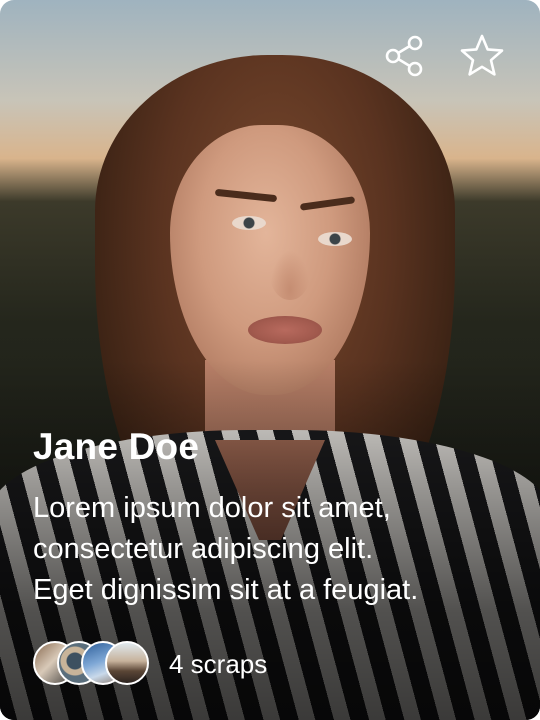 The height and width of the screenshot is (720, 540). I want to click on favorite-button, so click(482, 56).